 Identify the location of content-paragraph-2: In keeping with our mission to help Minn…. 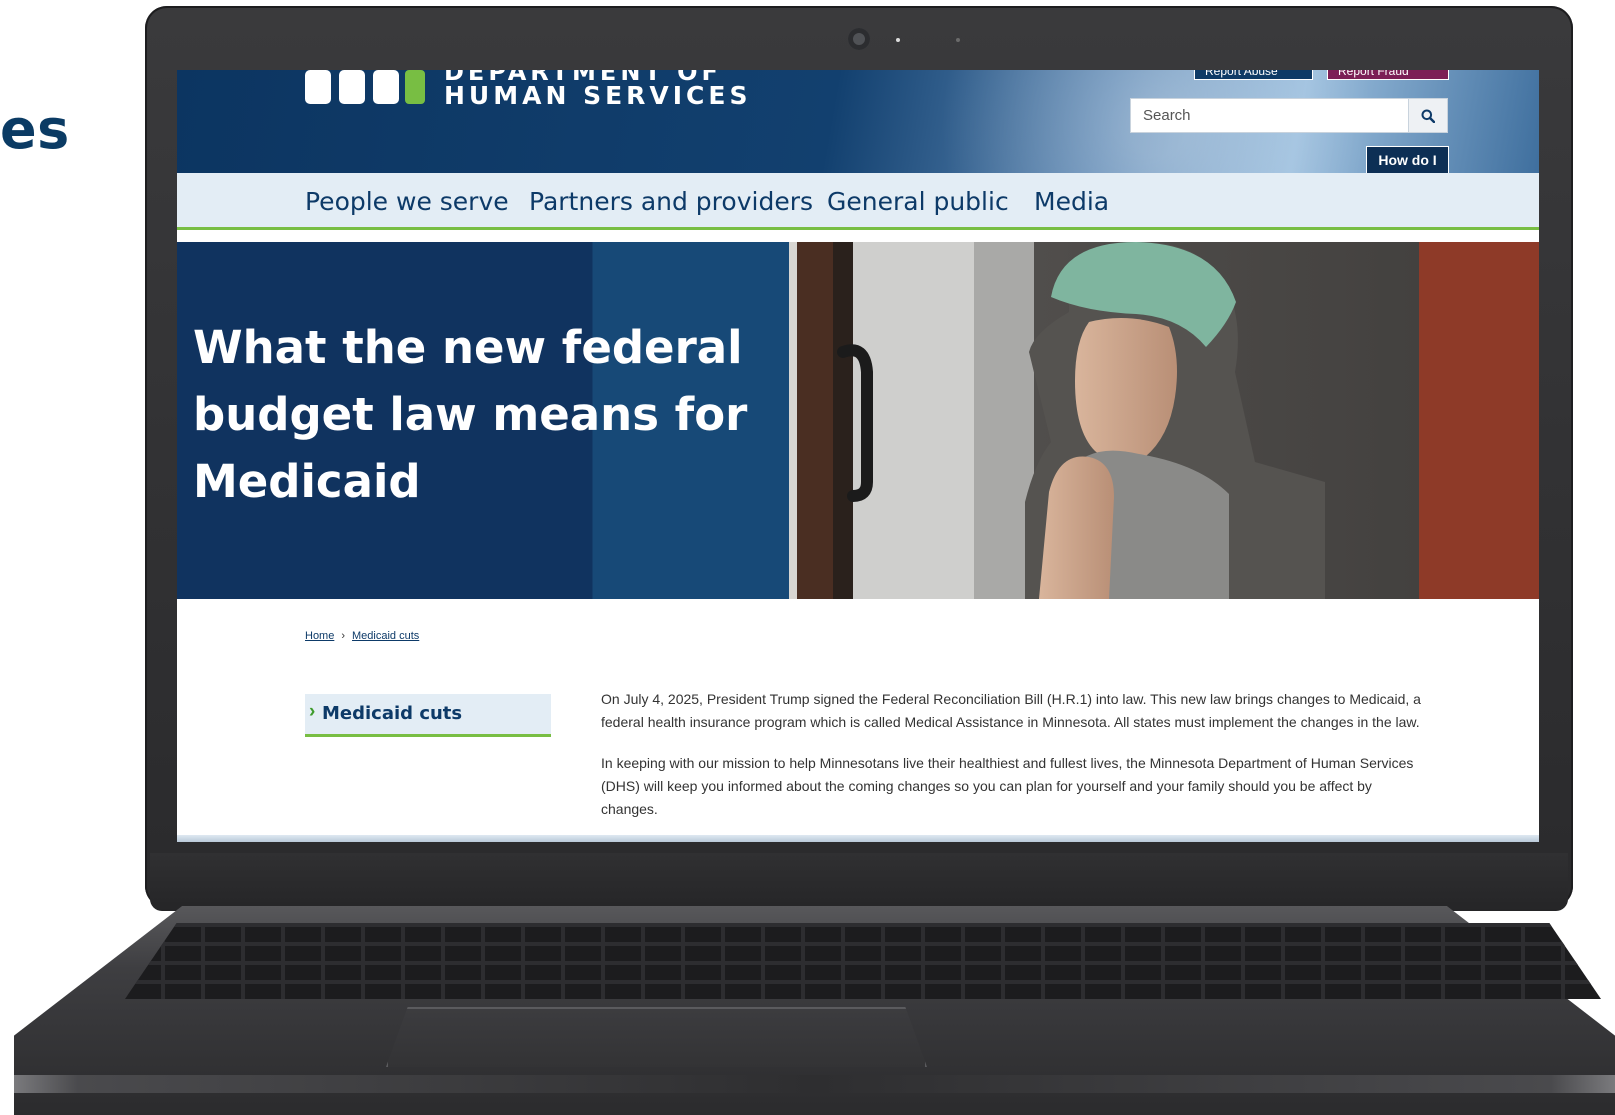
(1007, 786).